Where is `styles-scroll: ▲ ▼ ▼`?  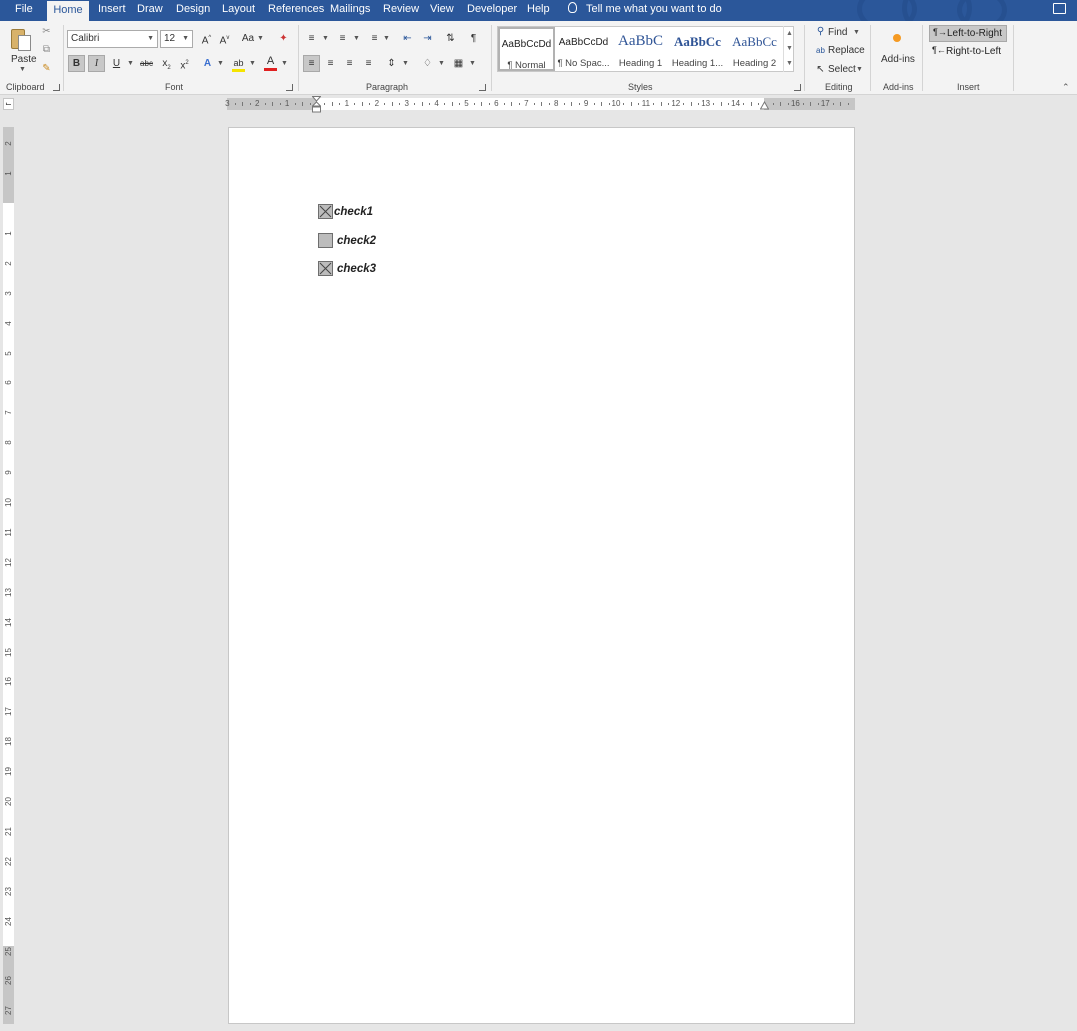
styles-scroll: ▲ ▼ ▼ is located at coordinates (789, 49).